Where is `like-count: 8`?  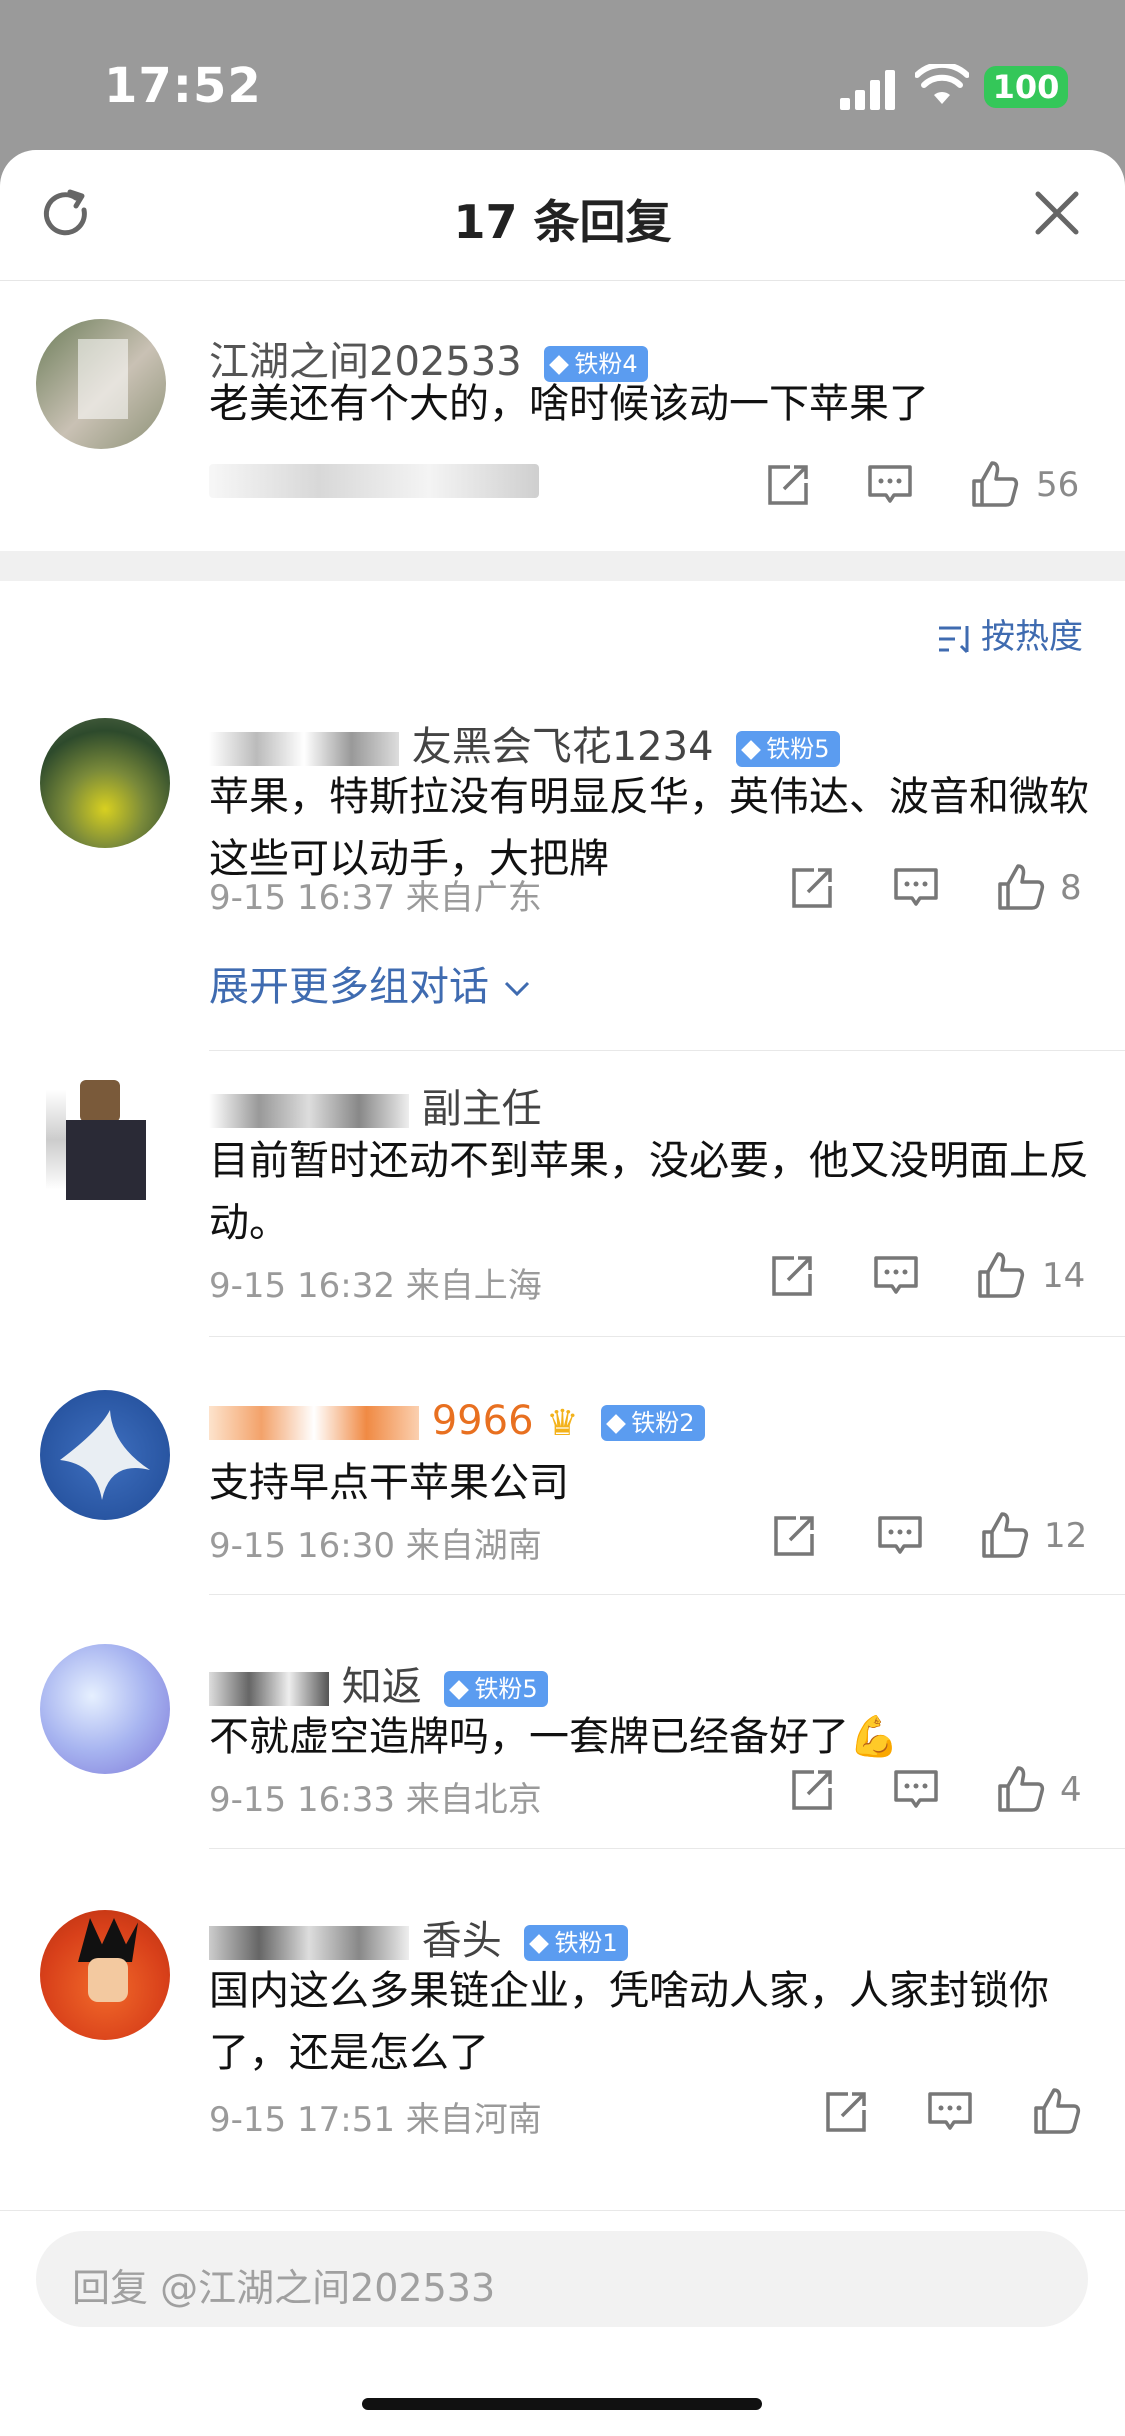 like-count: 8 is located at coordinates (1071, 888).